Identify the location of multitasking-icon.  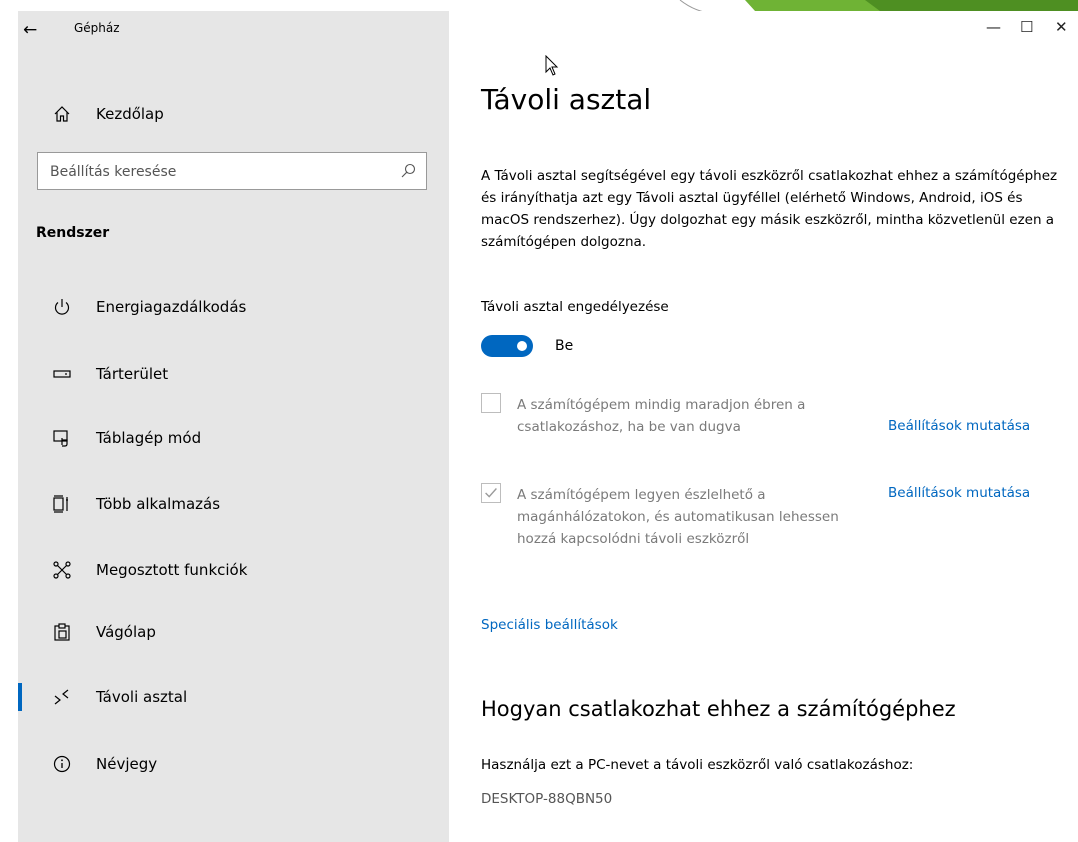
(60, 504).